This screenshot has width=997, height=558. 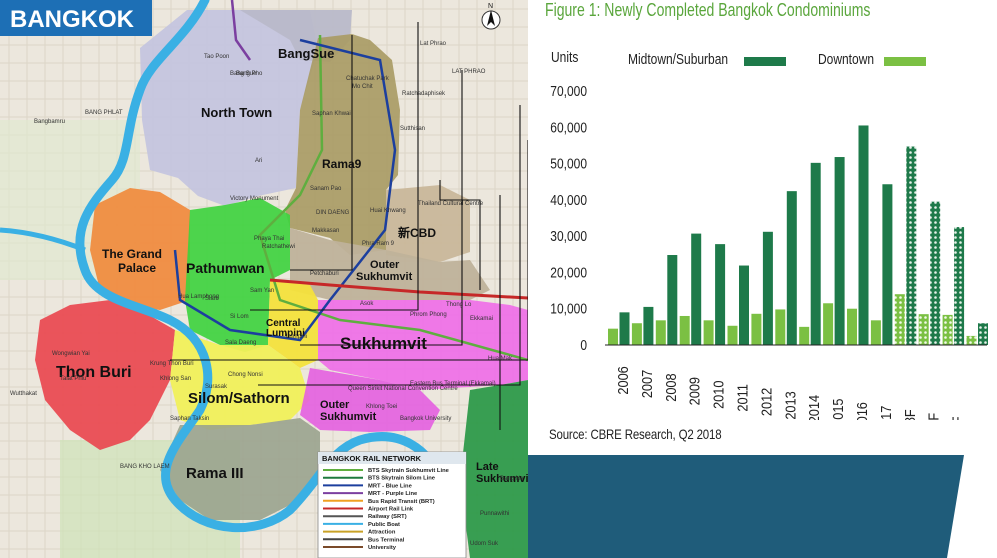 What do you see at coordinates (568, 200) in the screenshot?
I see `y-tick-label: 40,000` at bounding box center [568, 200].